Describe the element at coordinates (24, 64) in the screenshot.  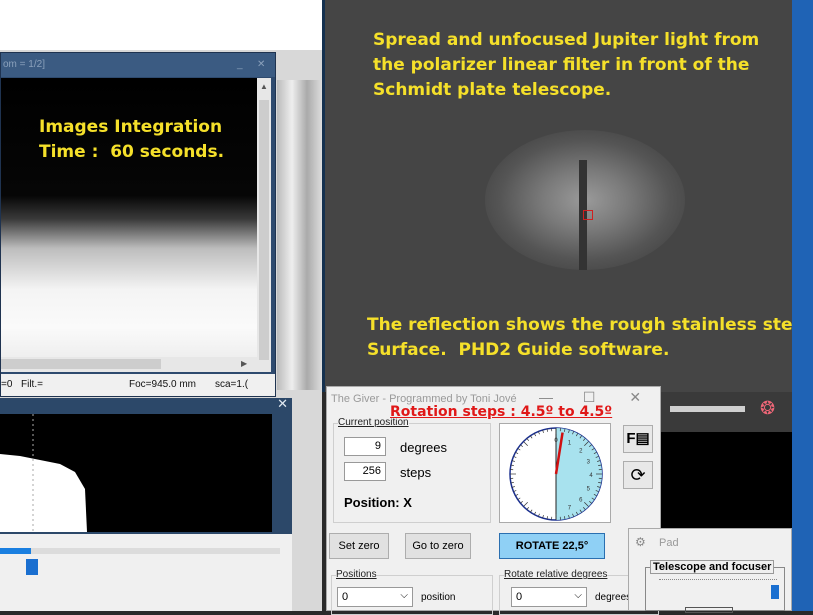
I see `image-window-title: om = 1/2]` at that location.